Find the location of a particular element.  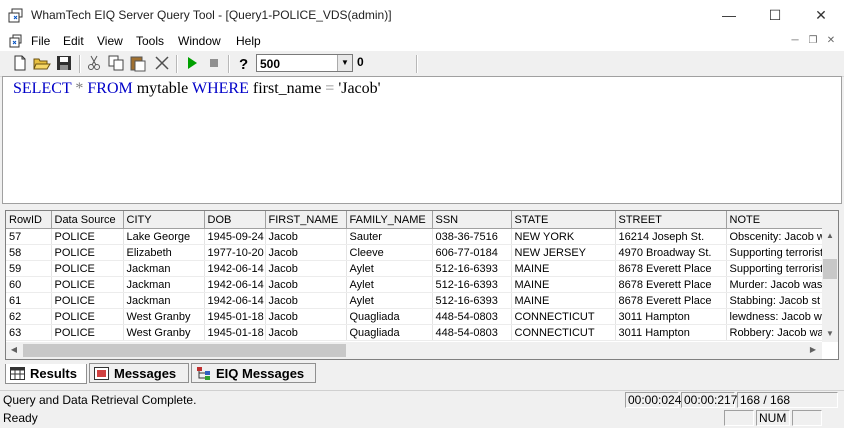

close-button: ✕ is located at coordinates (821, 15).